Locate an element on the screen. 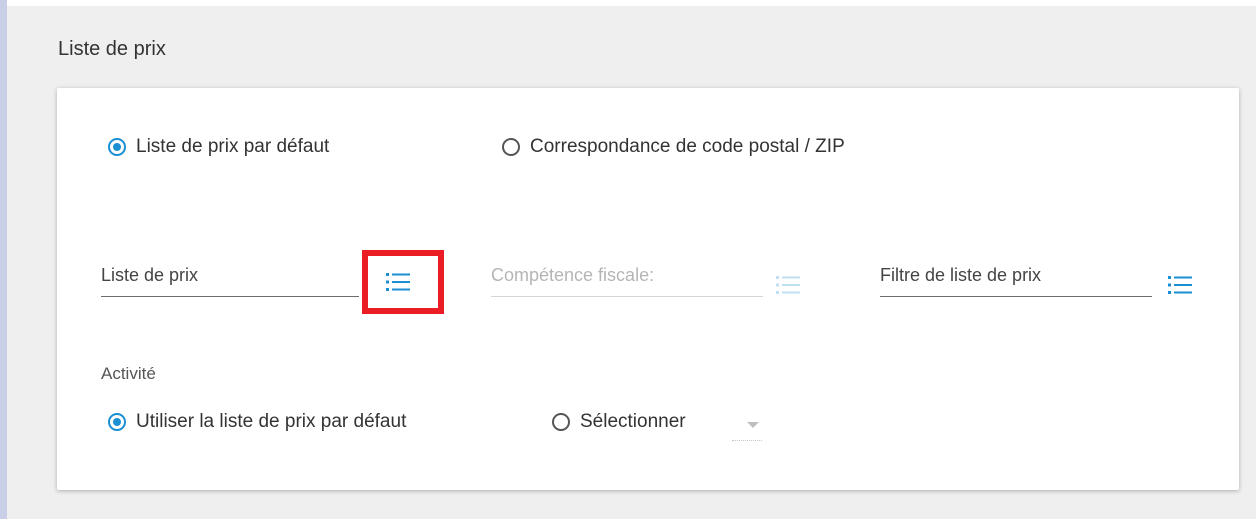 The height and width of the screenshot is (519, 1256). radio-option-default-price-list: Liste de prix par défaut is located at coordinates (218, 147).